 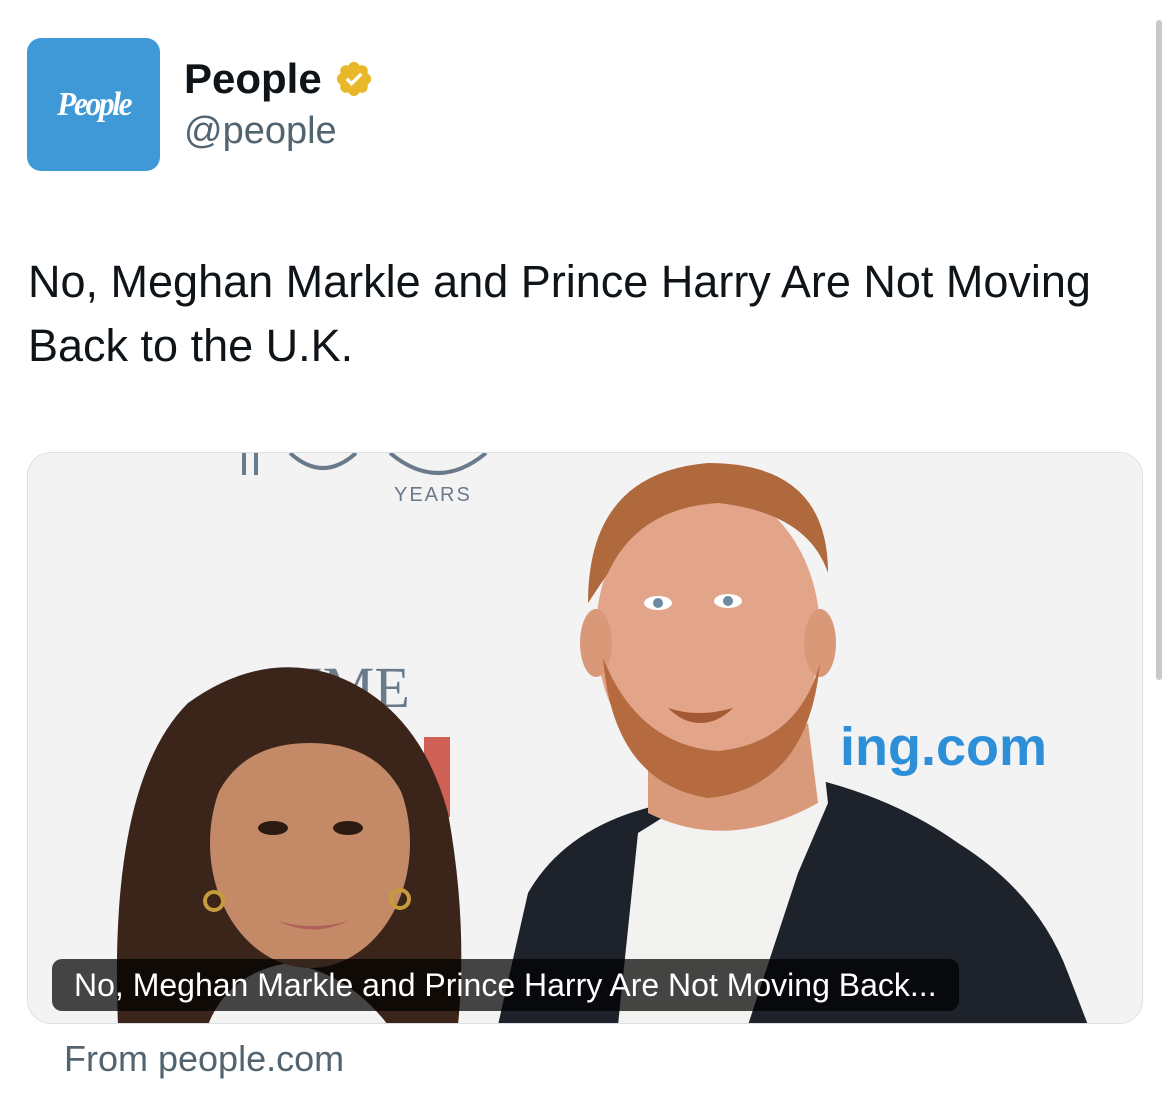 I want to click on card-source-domain: From people.com, so click(x=204, y=1059).